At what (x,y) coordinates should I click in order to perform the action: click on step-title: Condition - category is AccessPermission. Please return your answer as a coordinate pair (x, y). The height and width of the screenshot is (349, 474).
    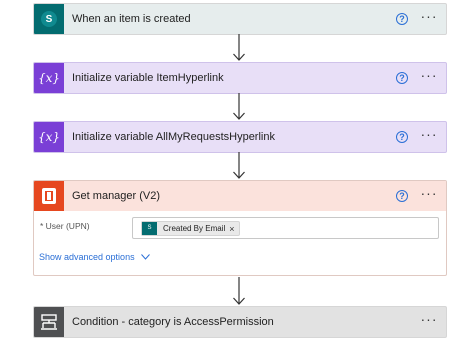
    Looking at the image, I should click on (173, 322).